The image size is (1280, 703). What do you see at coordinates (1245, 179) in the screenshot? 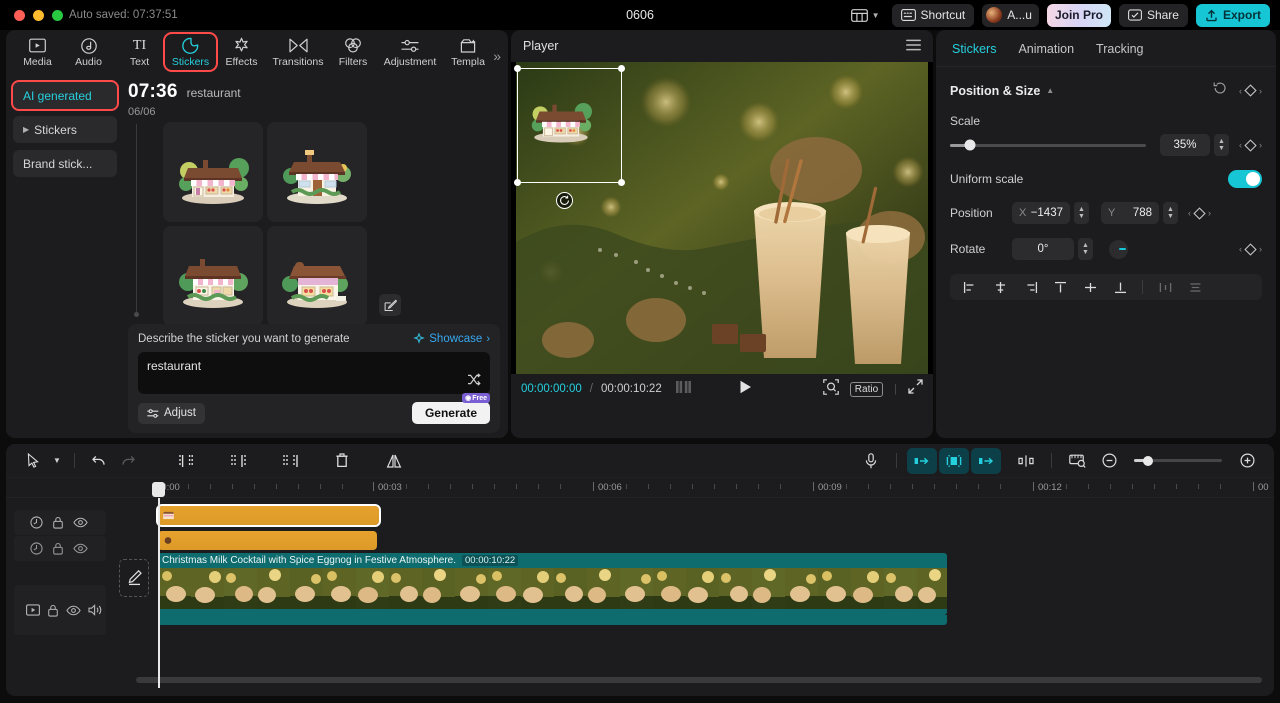
I see `uniform-scale-toggle` at bounding box center [1245, 179].